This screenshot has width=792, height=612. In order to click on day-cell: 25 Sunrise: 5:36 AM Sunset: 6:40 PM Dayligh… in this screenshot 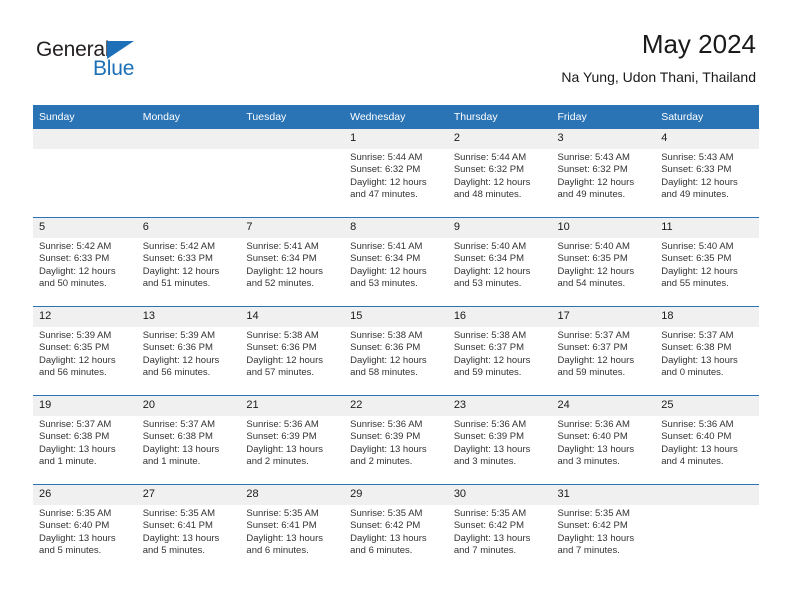, I will do `click(707, 440)`.